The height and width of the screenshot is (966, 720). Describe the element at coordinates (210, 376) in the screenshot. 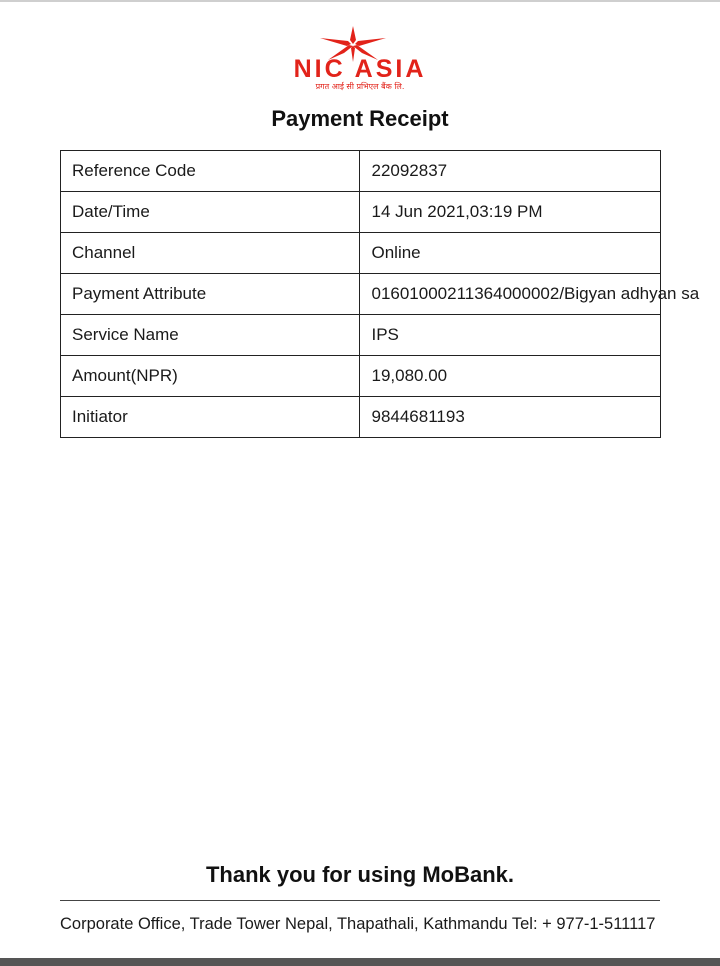

I see `row-label: Amount(NPR)` at that location.